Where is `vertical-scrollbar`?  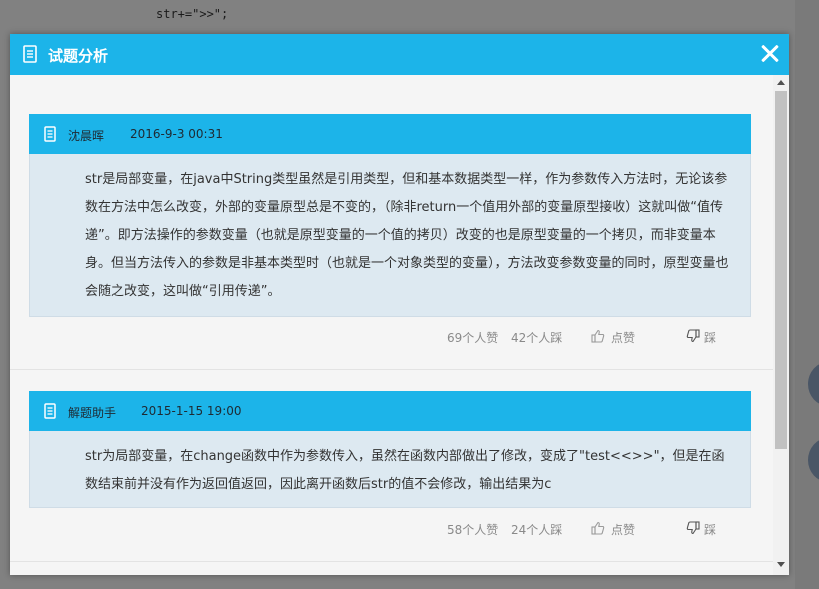
vertical-scrollbar is located at coordinates (781, 325).